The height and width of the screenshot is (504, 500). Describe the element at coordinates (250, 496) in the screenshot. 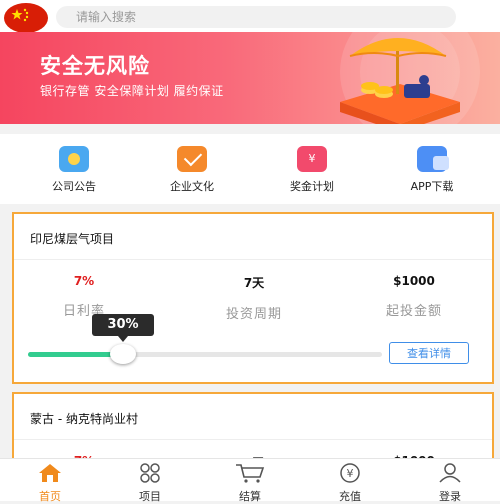

I see `tab-label: 结算` at that location.